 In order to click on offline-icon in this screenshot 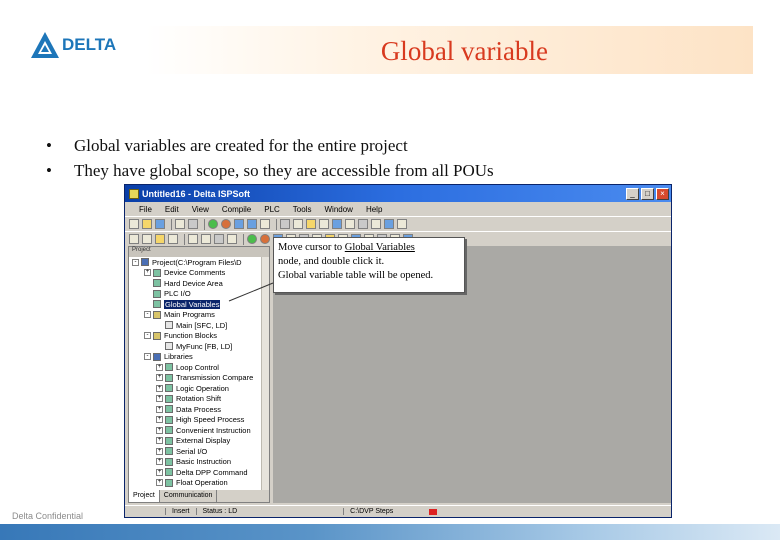, I will do `click(298, 224)`.